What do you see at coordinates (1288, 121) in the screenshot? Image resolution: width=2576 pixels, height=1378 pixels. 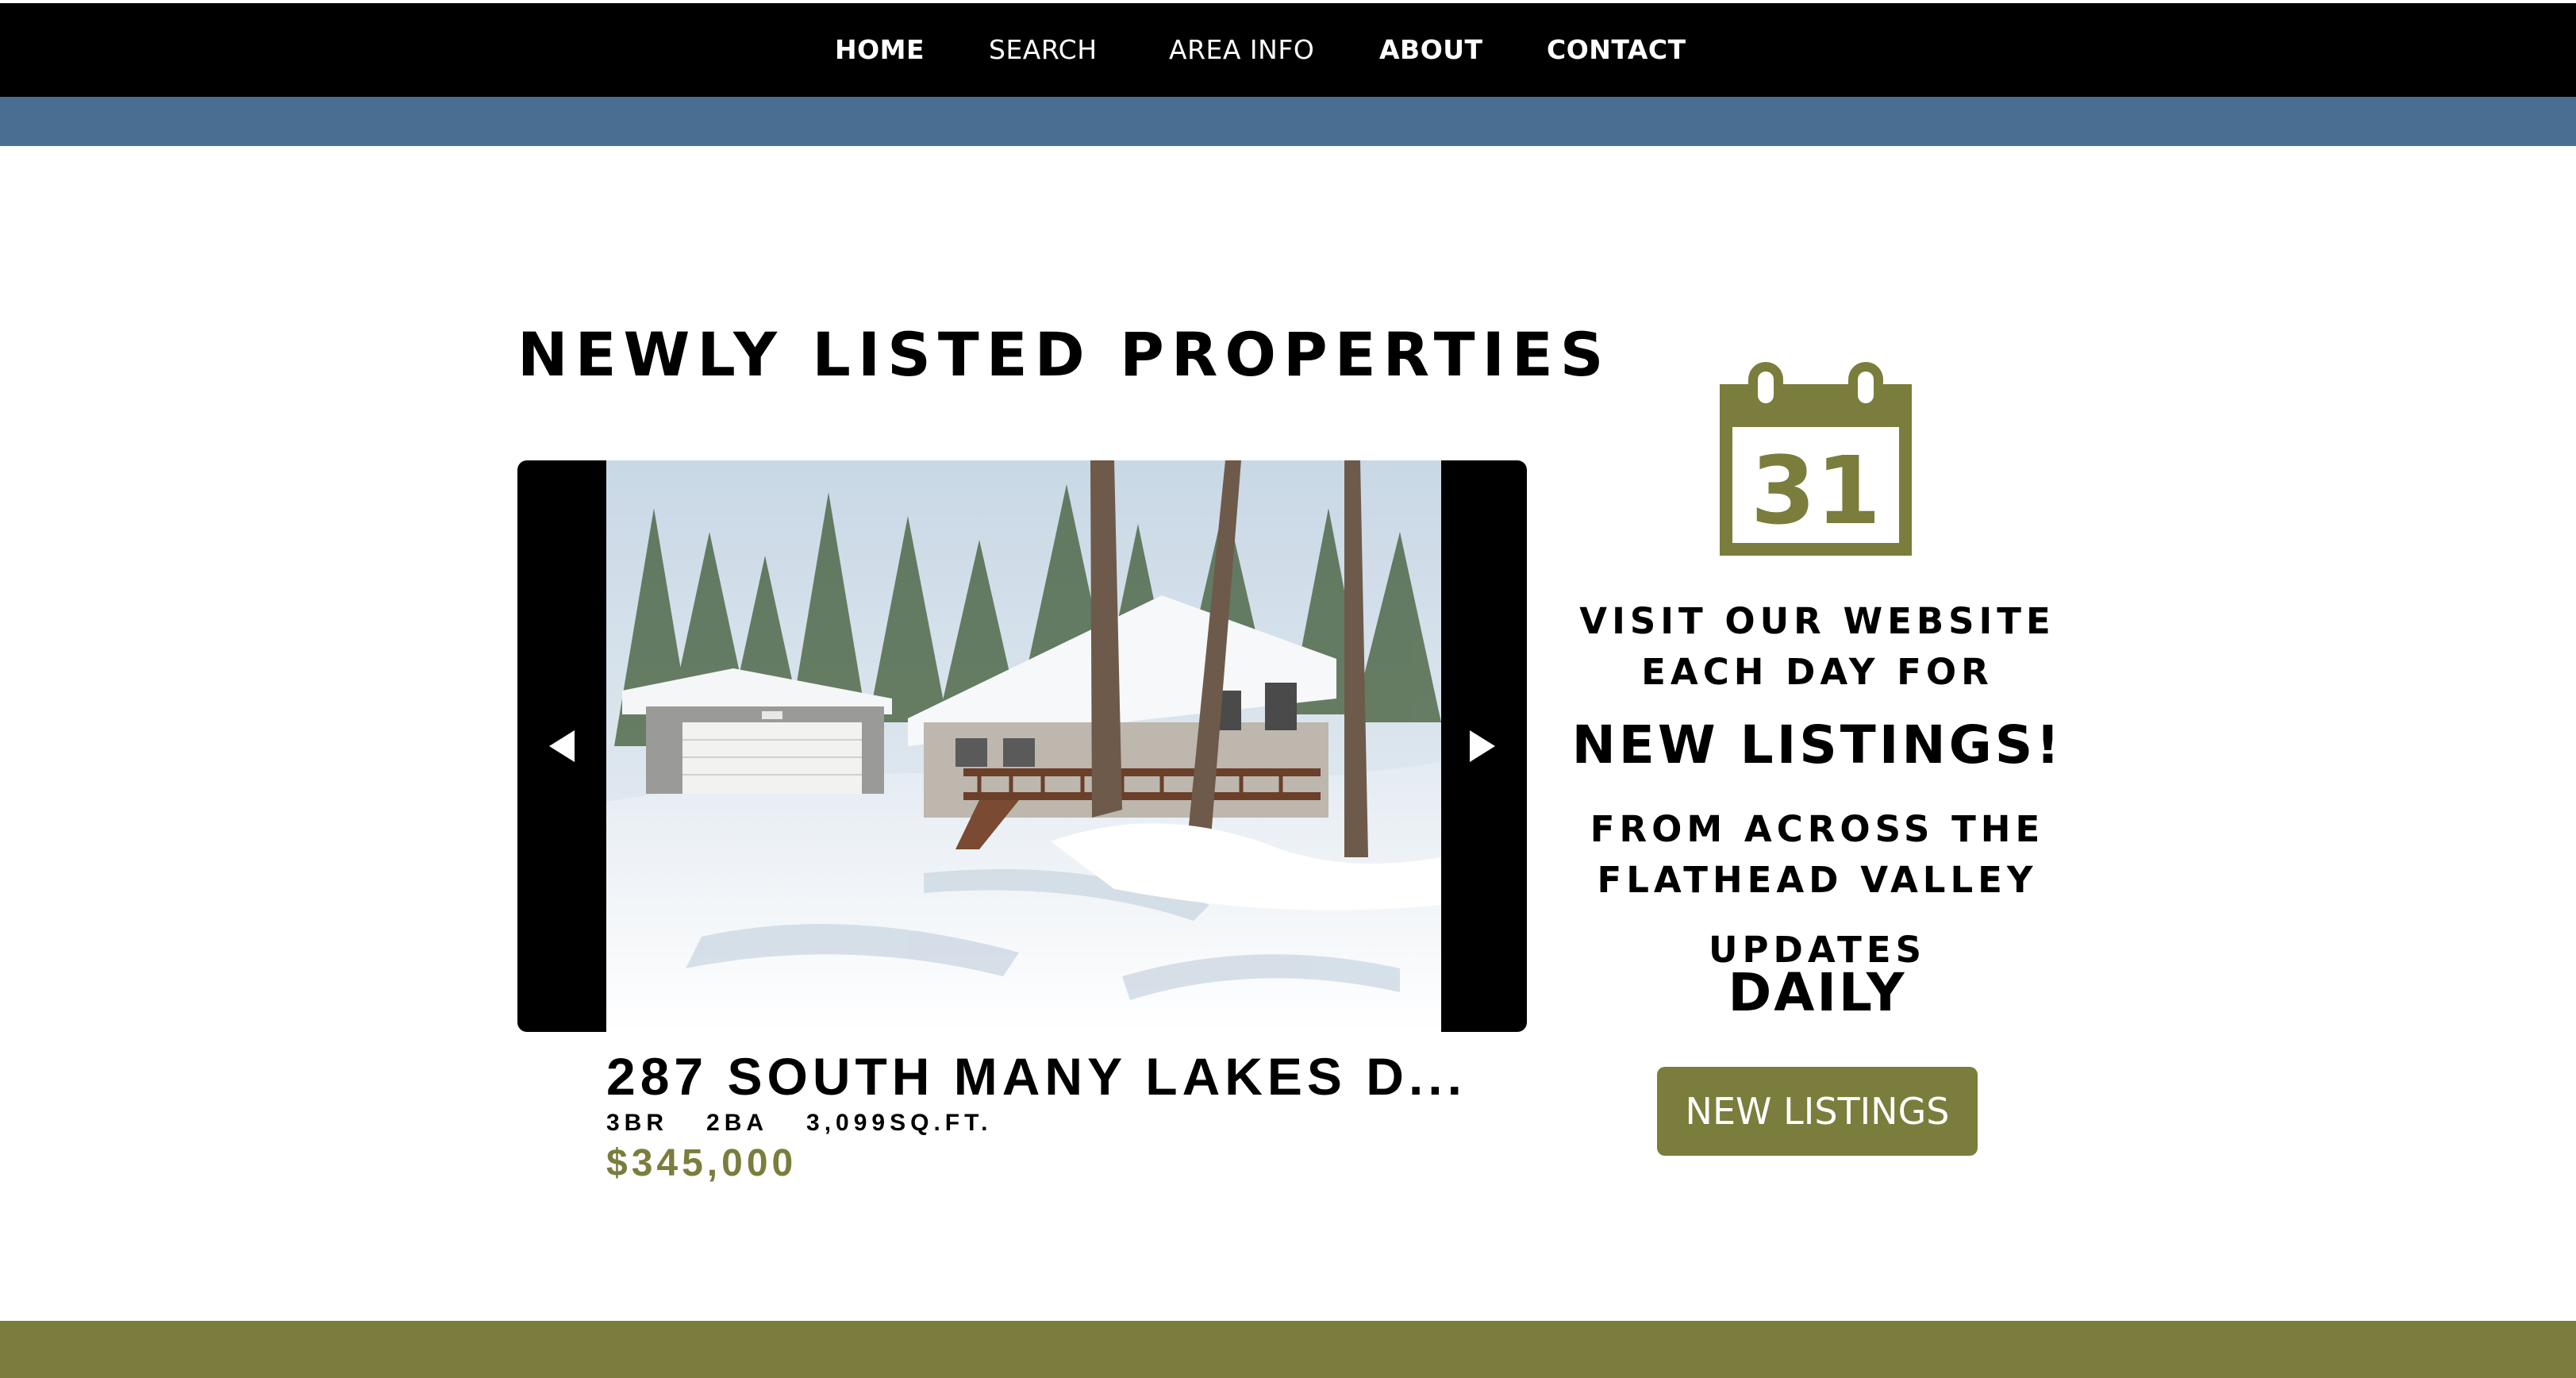 I see `header-band` at bounding box center [1288, 121].